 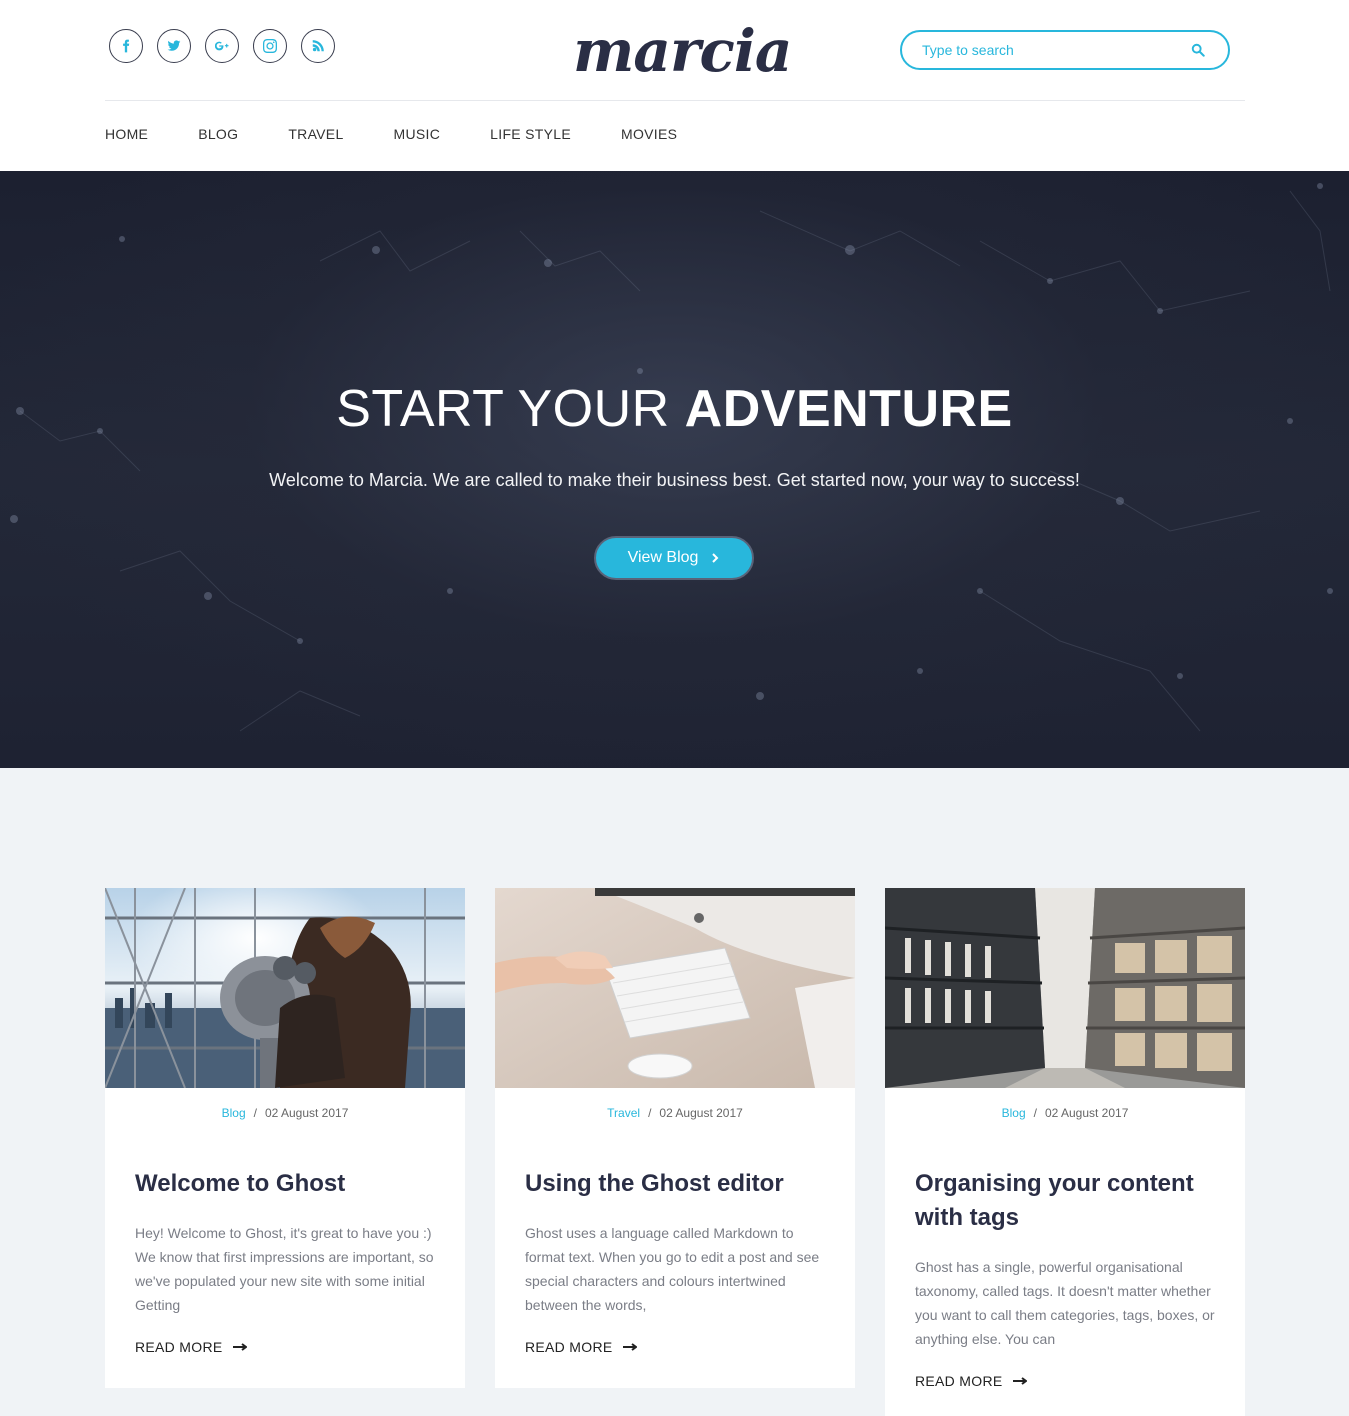 I want to click on twitter-link, so click(x=174, y=46).